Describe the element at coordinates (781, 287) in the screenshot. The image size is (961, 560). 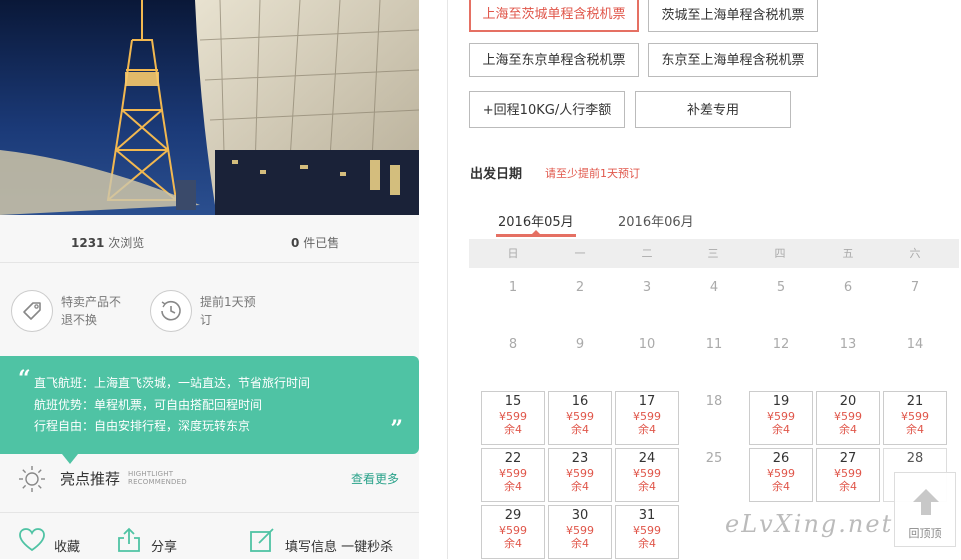
I see `calendar-day: 5` at that location.